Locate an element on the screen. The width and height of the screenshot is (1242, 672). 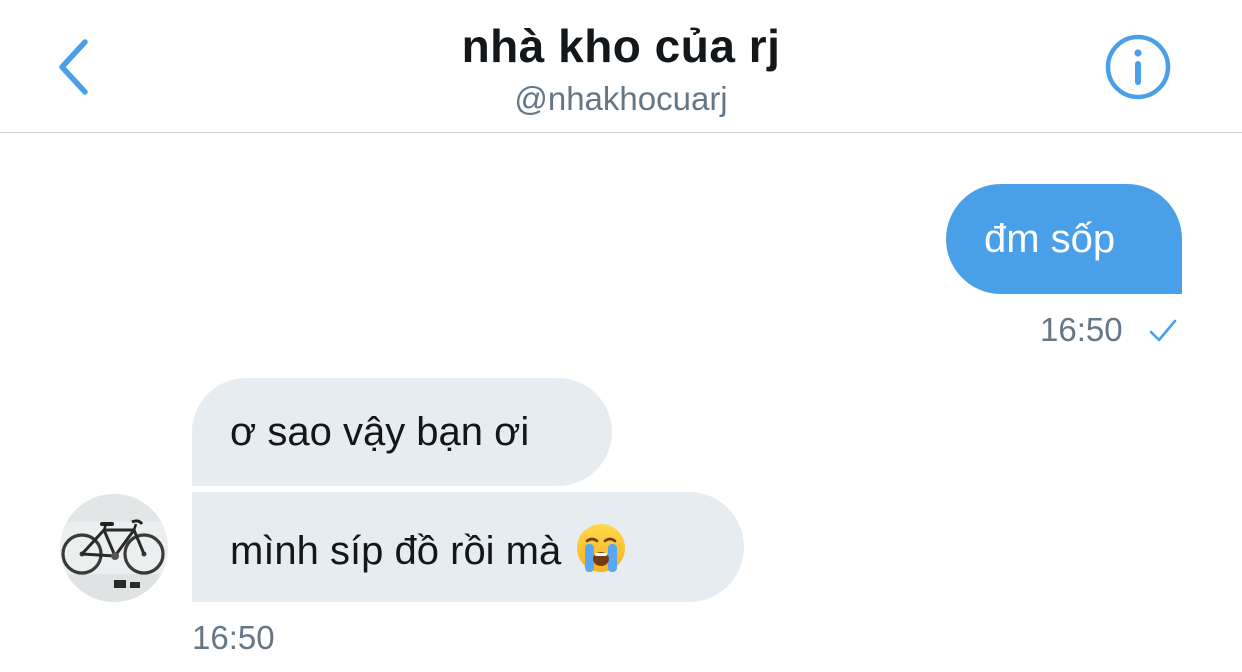
outgoing-message-text: đm sốp is located at coordinates (1050, 239).